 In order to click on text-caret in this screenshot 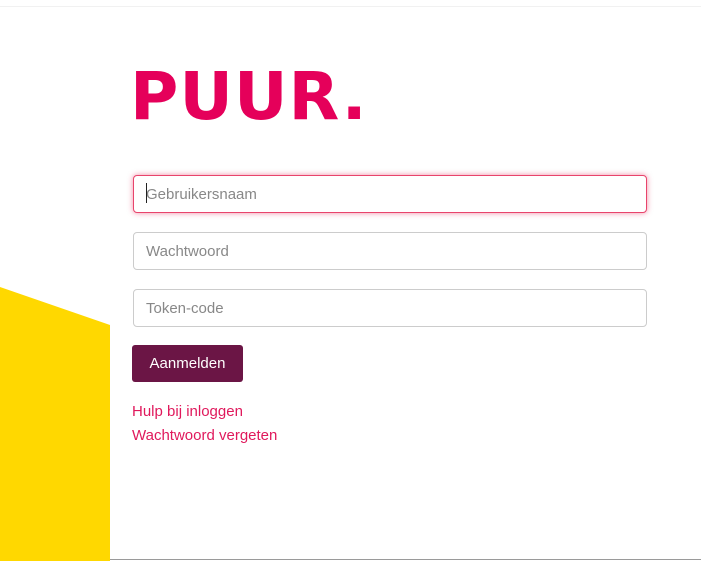, I will do `click(146, 193)`.